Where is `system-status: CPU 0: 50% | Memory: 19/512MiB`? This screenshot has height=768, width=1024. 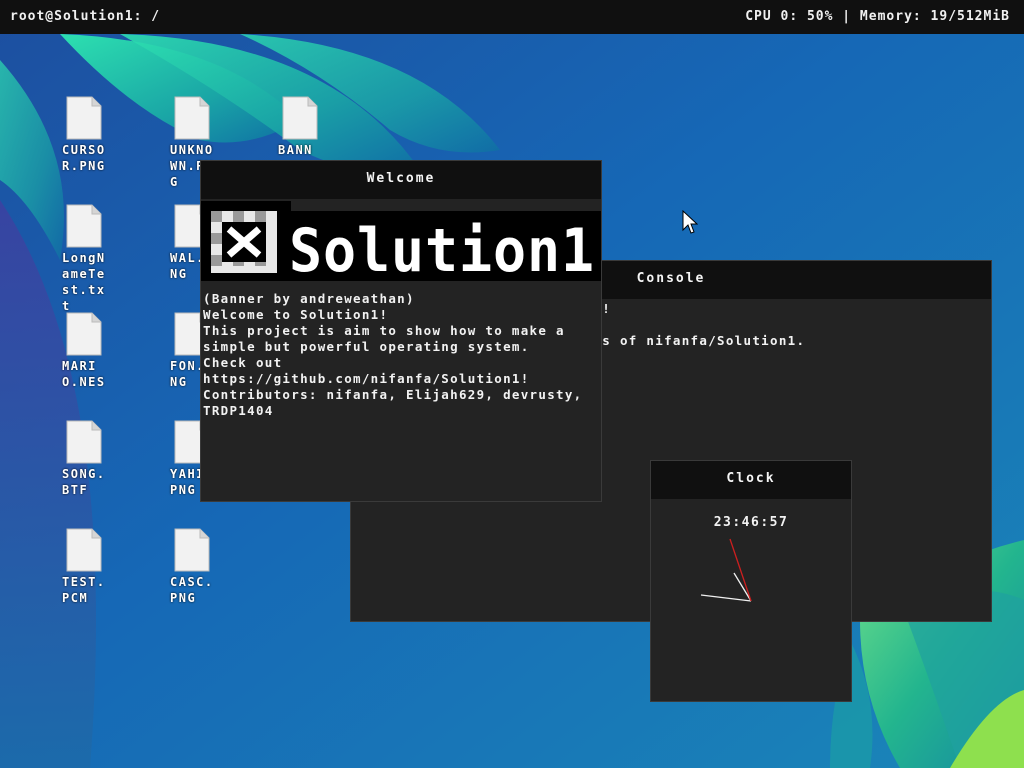
system-status: CPU 0: 50% | Memory: 19/512MiB is located at coordinates (877, 16).